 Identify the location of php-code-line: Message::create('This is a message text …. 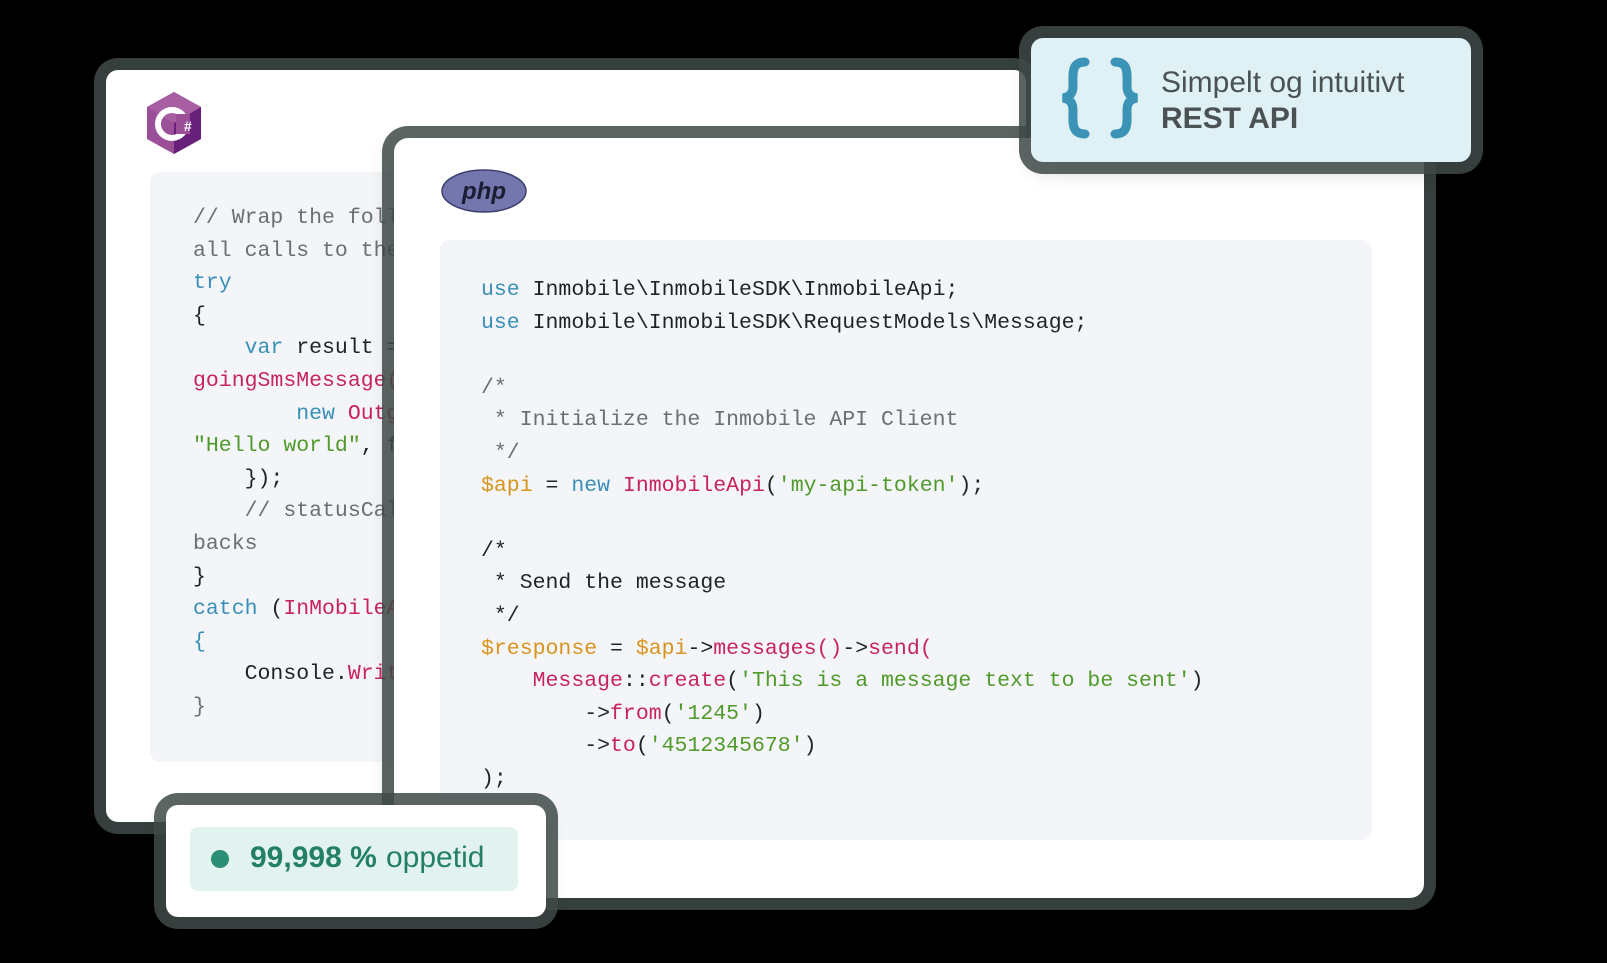
(926, 681).